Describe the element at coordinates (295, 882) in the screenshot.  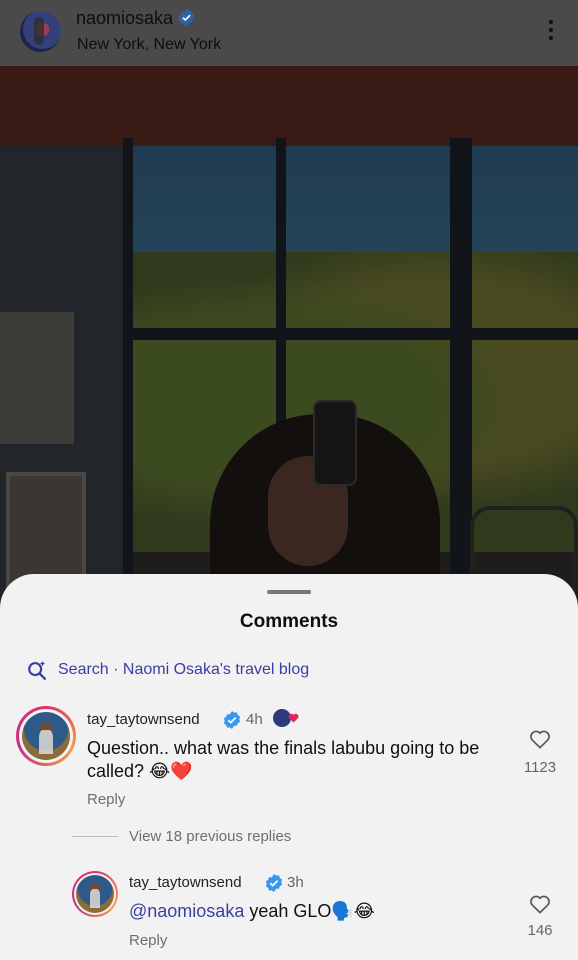
I see `reply-time: 3h` at that location.